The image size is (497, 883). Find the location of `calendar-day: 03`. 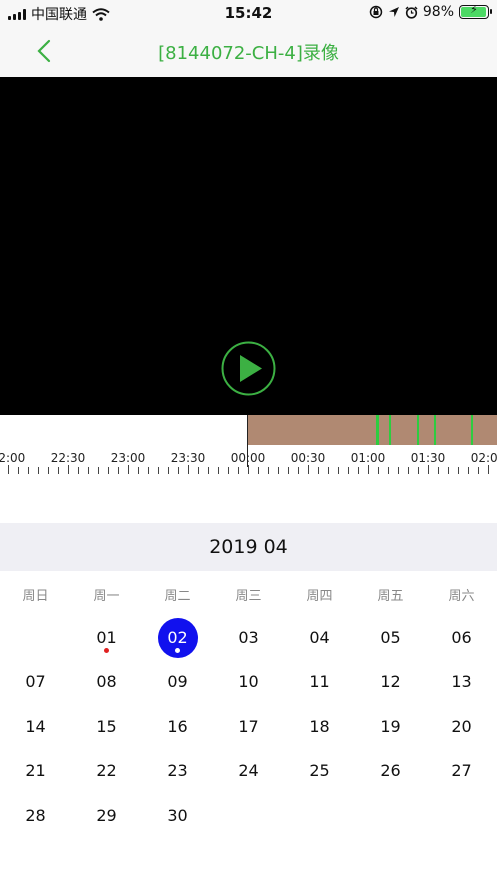

calendar-day: 03 is located at coordinates (248, 638).